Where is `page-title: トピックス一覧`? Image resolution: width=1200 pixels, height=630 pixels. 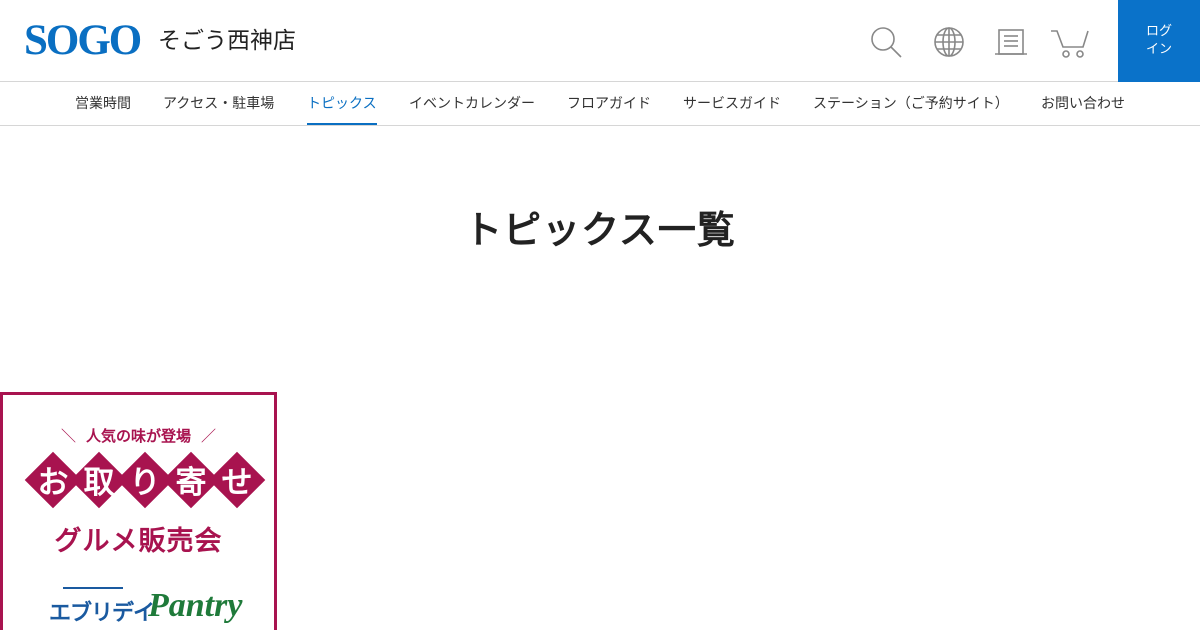
page-title: トピックス一覧 is located at coordinates (600, 230).